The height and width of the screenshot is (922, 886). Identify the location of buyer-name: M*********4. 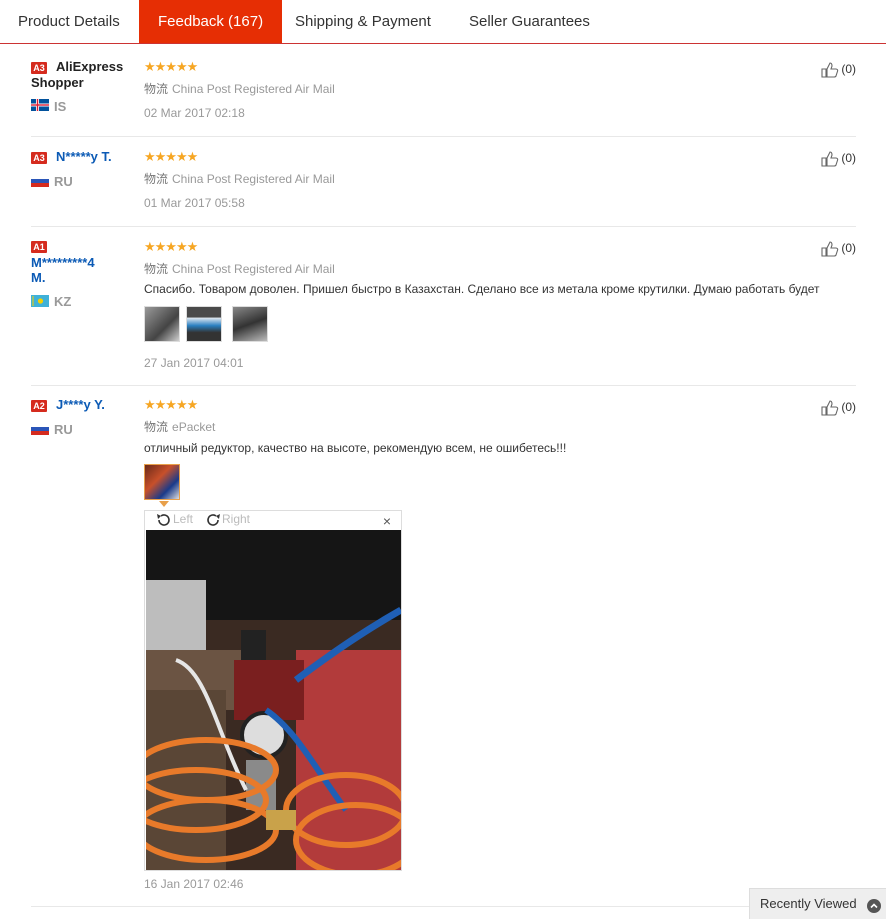
(63, 262).